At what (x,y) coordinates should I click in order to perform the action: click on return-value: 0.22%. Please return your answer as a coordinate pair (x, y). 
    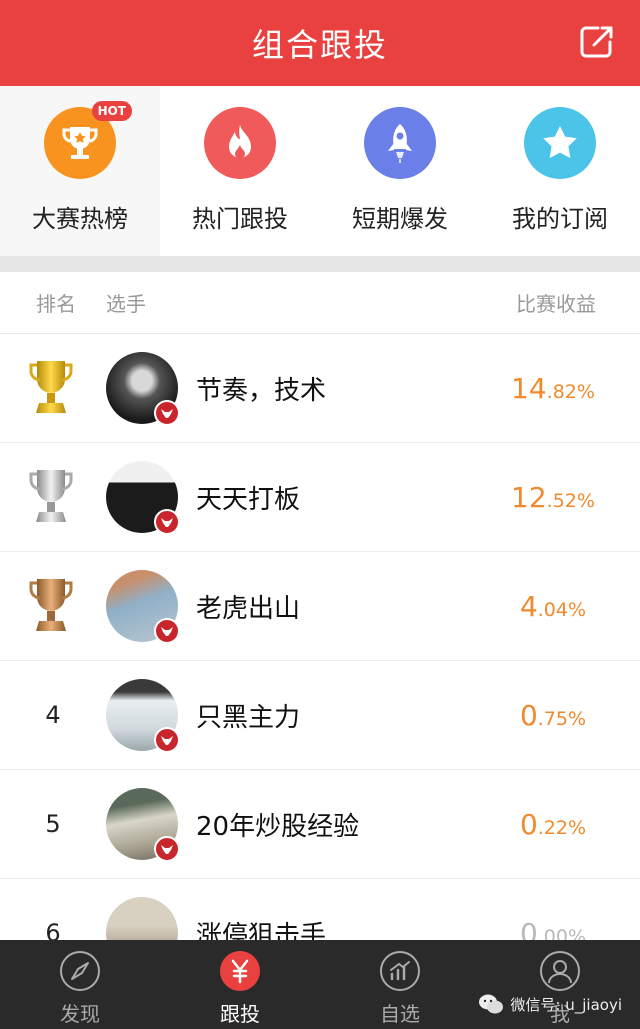
    Looking at the image, I should click on (553, 824).